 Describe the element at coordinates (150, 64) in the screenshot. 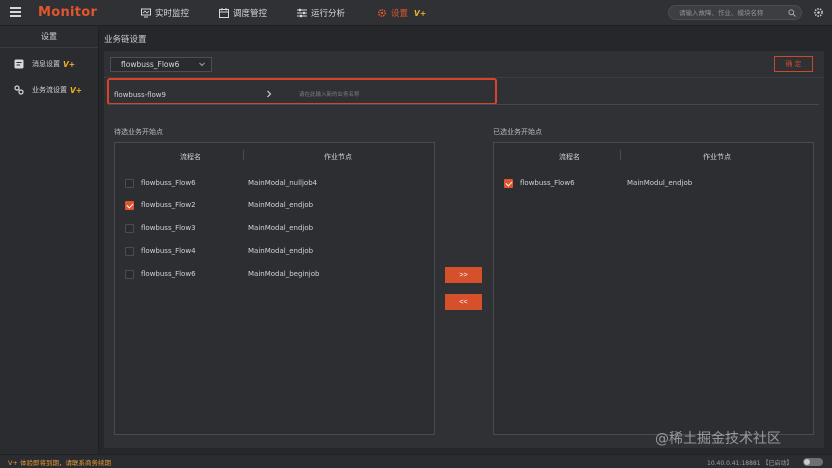

I see `flow-select-value: flowbuss_Flow6` at that location.